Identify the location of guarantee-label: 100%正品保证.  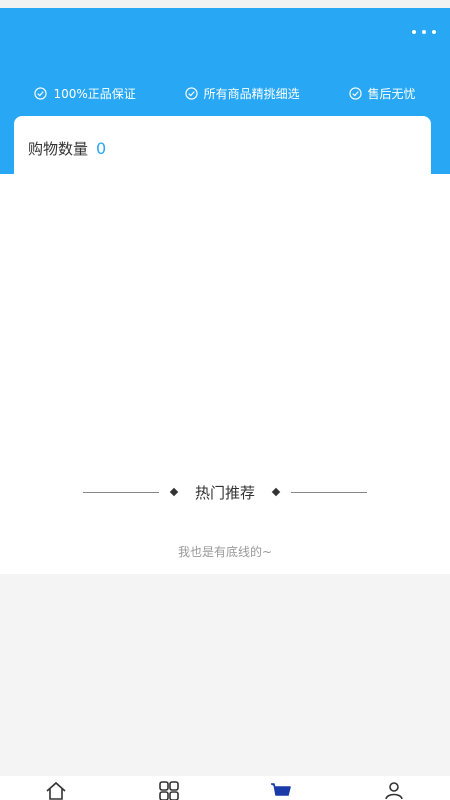
(94, 93).